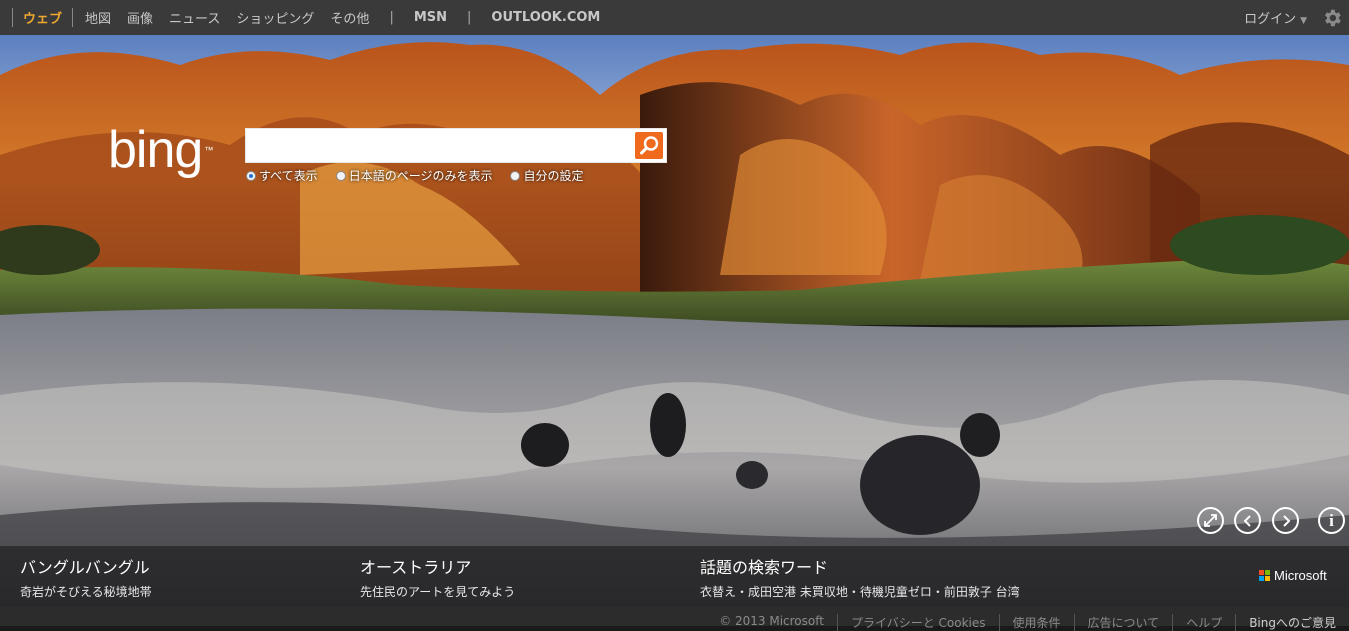 Image resolution: width=1349 pixels, height=631 pixels. I want to click on login-label: ログイン, so click(1270, 19).